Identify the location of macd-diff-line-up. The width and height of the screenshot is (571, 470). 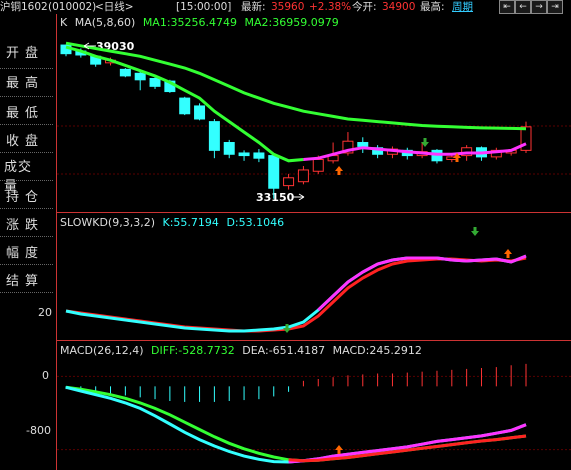
(407, 443).